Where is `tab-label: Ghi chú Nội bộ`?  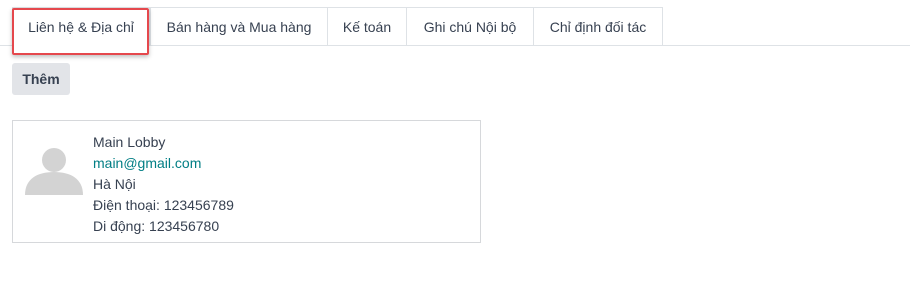 tab-label: Ghi chú Nội bộ is located at coordinates (470, 26).